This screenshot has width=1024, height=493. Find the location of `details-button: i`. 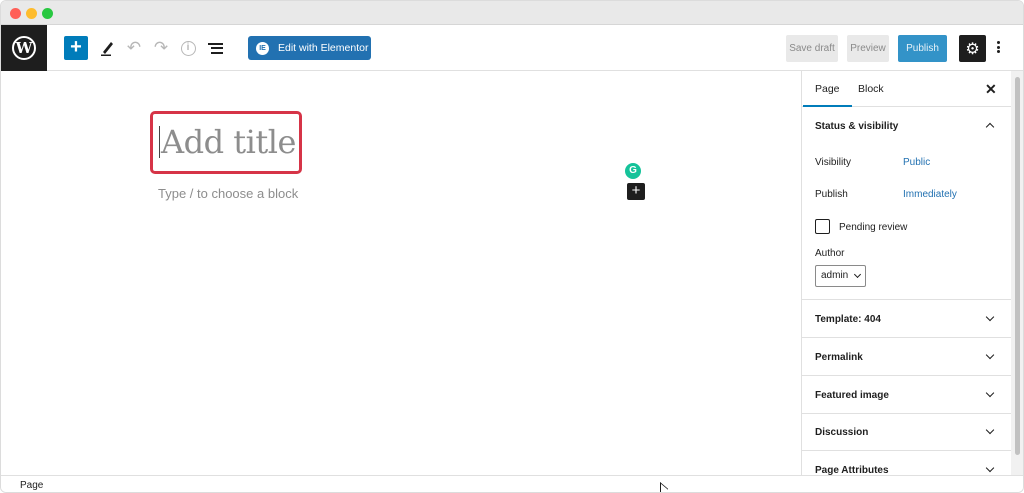

details-button: i is located at coordinates (188, 48).